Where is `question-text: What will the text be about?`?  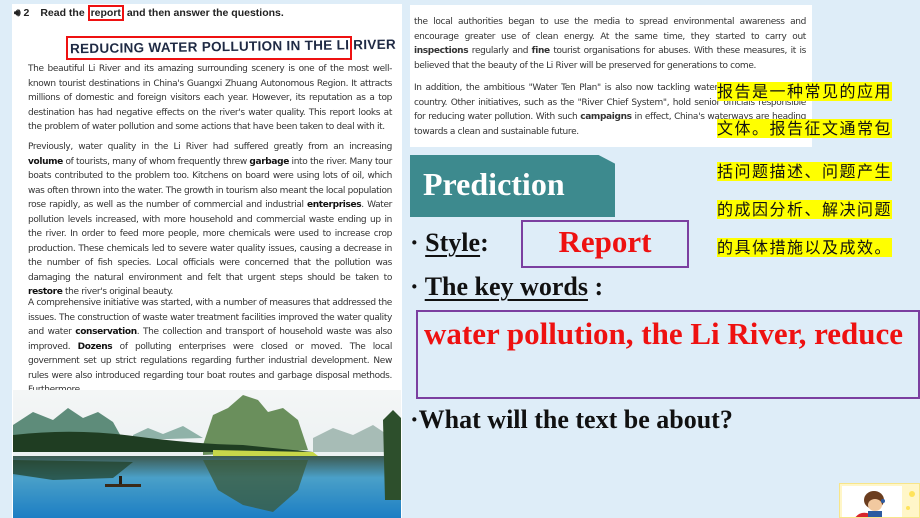
question-text: What will the text be about? is located at coordinates (575, 419).